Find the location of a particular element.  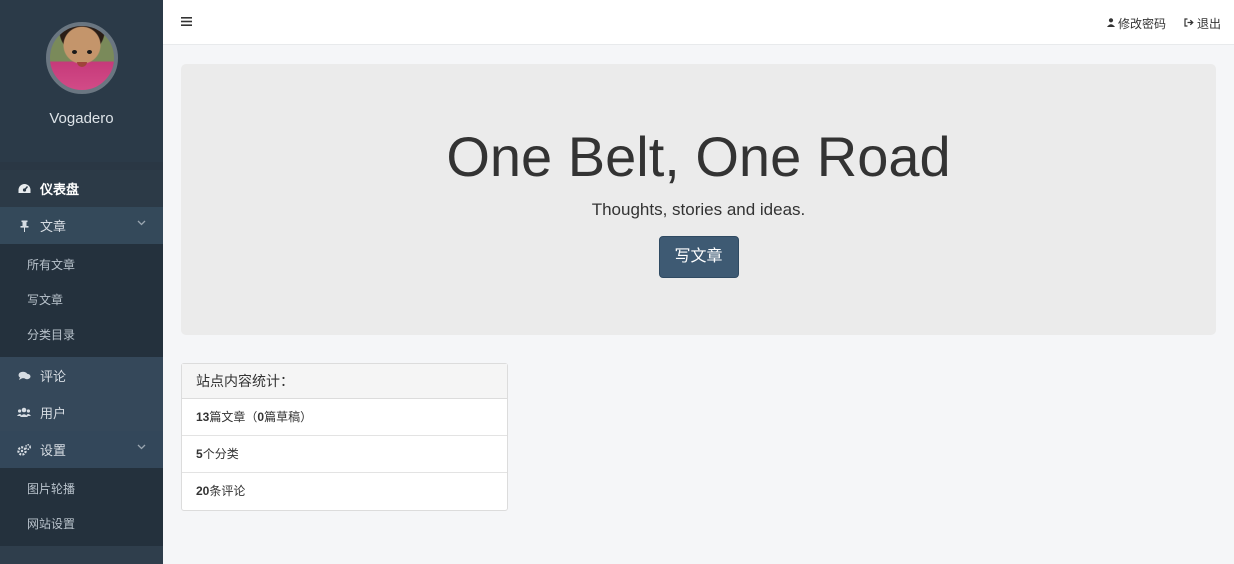

user-icon is located at coordinates (1110, 23).